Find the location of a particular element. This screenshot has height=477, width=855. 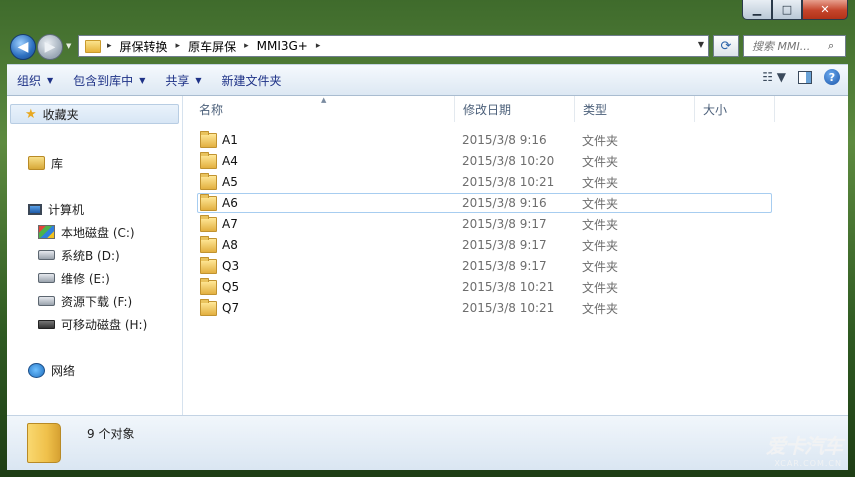

file-name: Q5 is located at coordinates (231, 287).